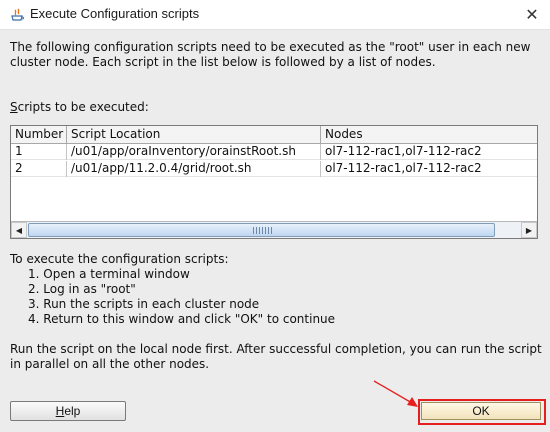 Image resolution: width=550 pixels, height=432 pixels. I want to click on horizontal-scrollbar: ◀ ▶, so click(274, 229).